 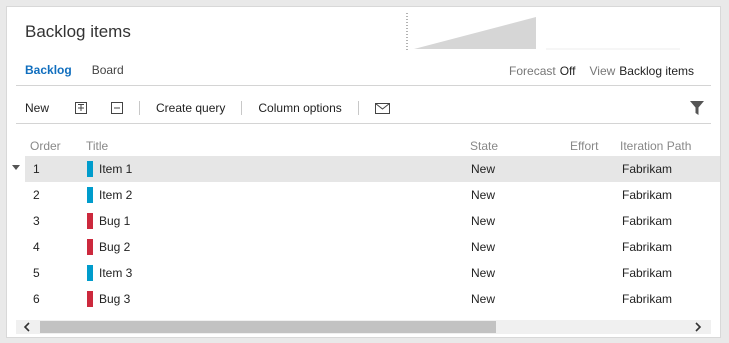 I want to click on column-header-iteration-path: Iteration Path, so click(x=655, y=146).